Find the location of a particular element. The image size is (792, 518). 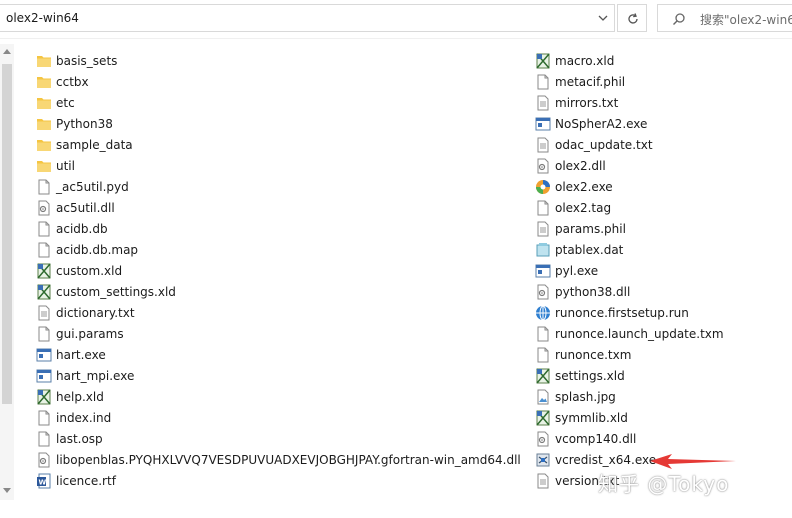

file-name: python38.dll is located at coordinates (593, 291).